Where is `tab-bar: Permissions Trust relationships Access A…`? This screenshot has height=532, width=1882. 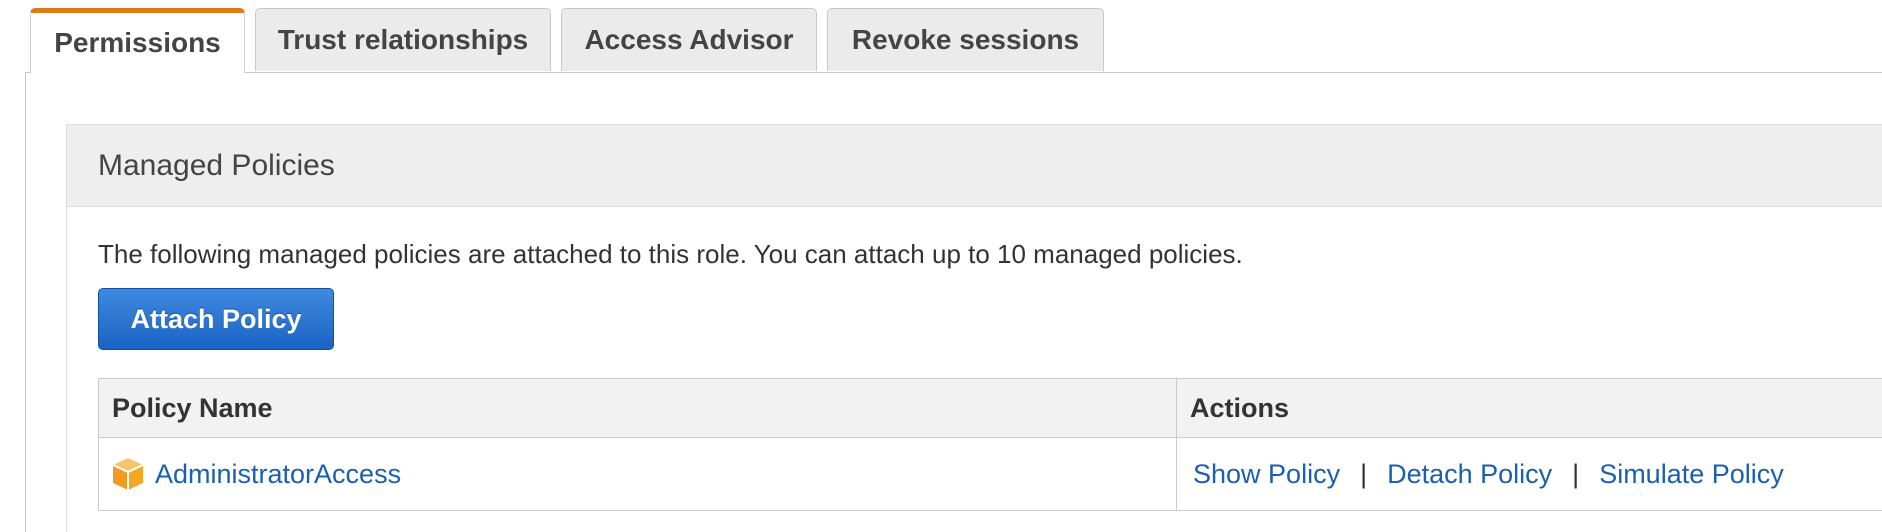
tab-bar: Permissions Trust relationships Access A… is located at coordinates (567, 40).